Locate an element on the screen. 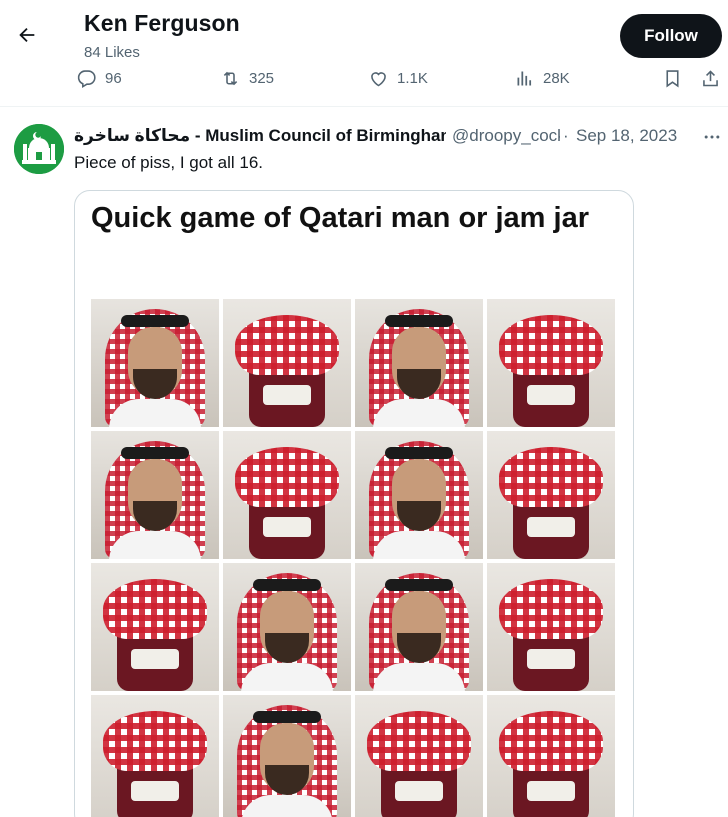  reply-button: 96 is located at coordinates (99, 78).